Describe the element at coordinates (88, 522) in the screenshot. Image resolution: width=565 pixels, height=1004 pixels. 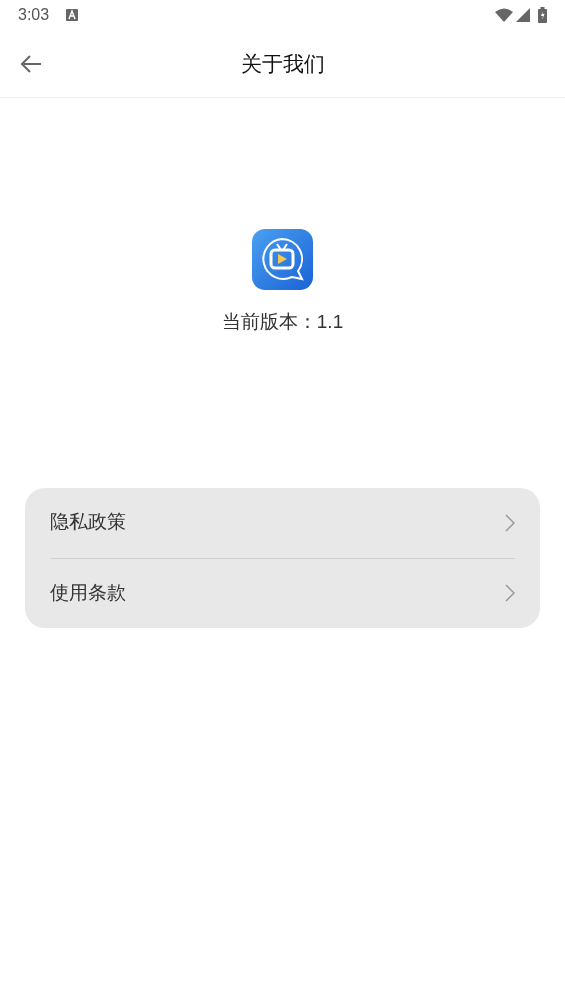
I see `menu-label: 隐私政策` at that location.